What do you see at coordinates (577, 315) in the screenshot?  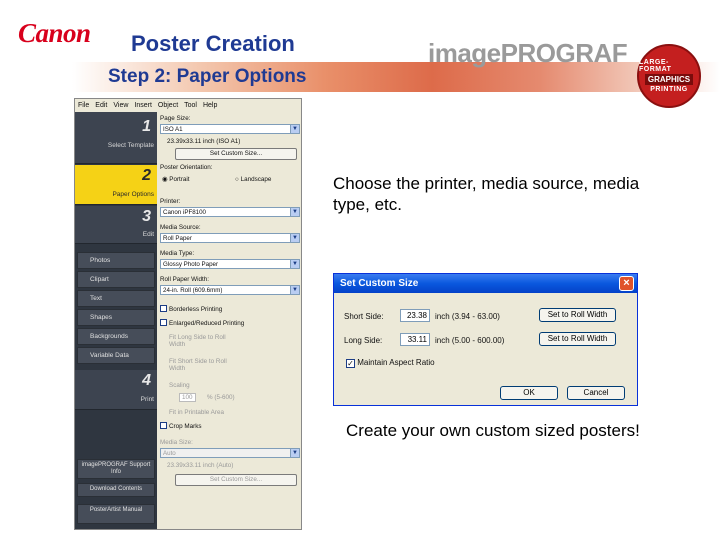 I see `set-roll-width-button-short: Set to Roll Width` at bounding box center [577, 315].